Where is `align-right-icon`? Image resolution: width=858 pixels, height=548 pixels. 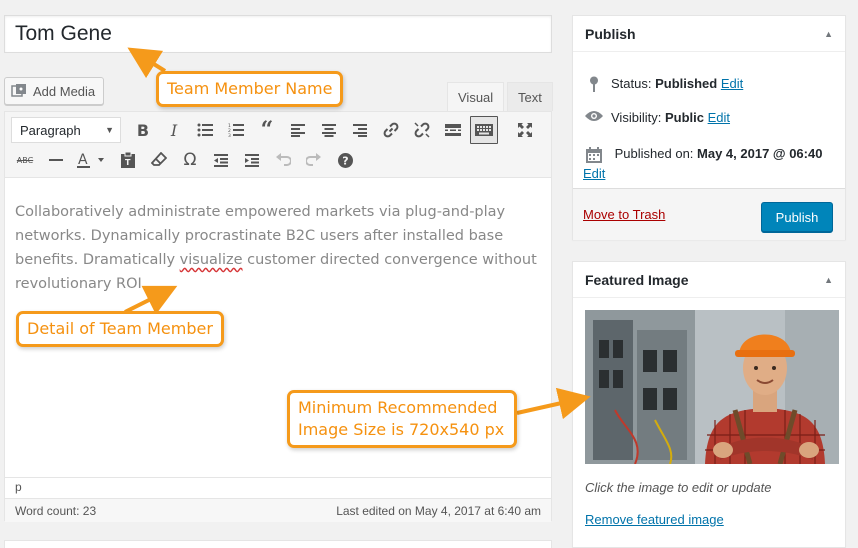
align-right-icon is located at coordinates (360, 130).